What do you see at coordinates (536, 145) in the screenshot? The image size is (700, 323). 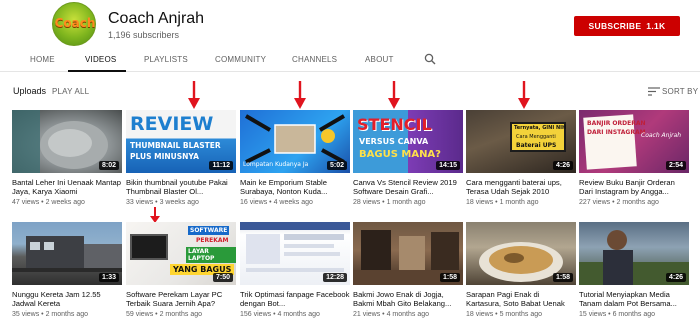 I see `thumbnail-text: Baterai UPS` at bounding box center [536, 145].